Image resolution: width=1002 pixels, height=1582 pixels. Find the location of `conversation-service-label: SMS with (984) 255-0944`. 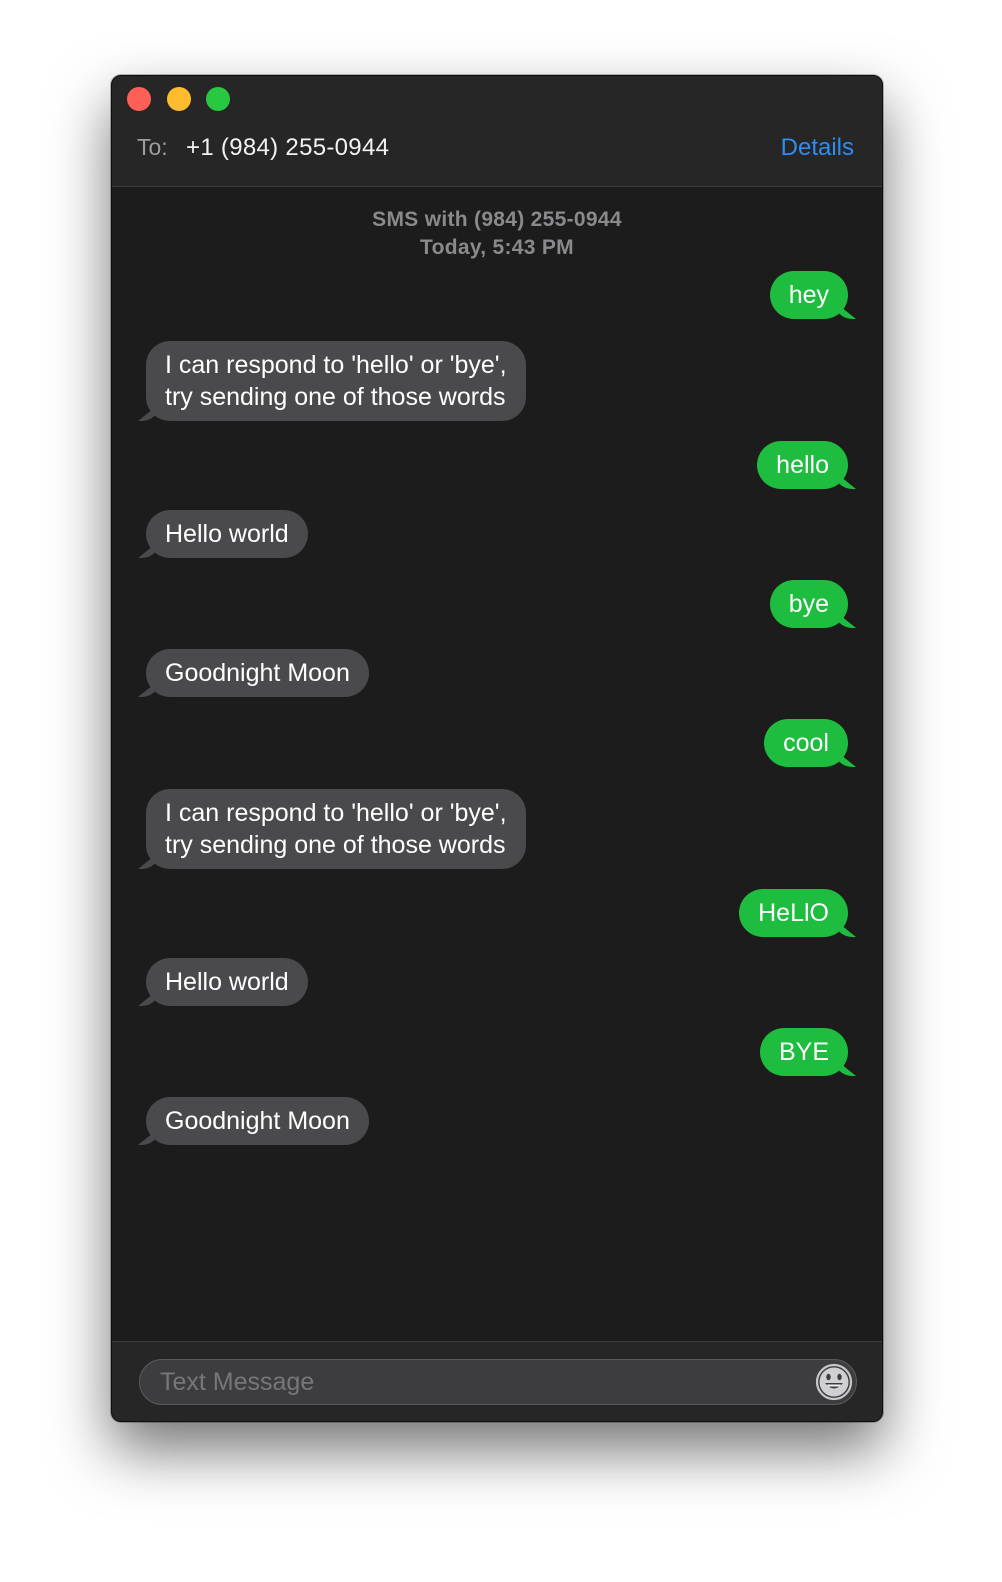

conversation-service-label: SMS with (984) 255-0944 is located at coordinates (497, 219).